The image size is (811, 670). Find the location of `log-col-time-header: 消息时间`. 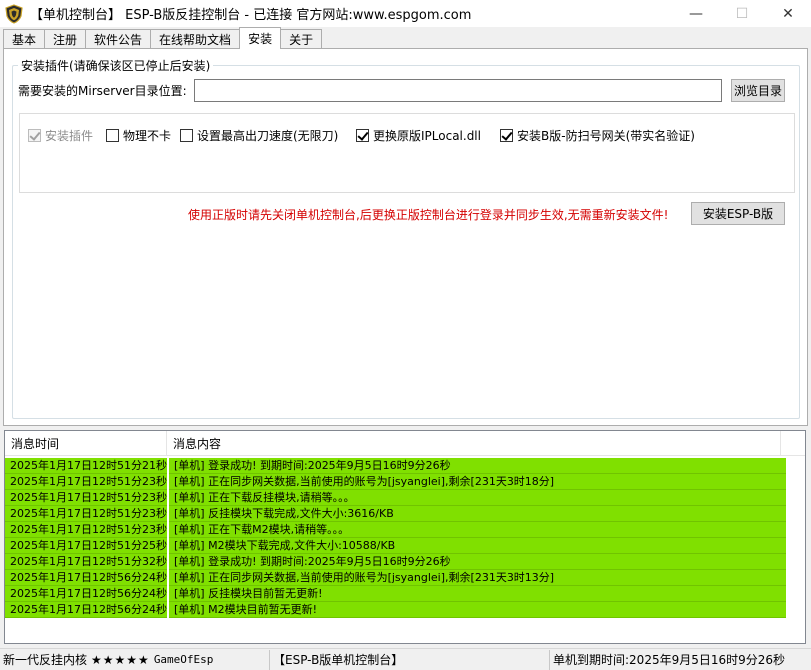

log-col-time-header: 消息时间 is located at coordinates (86, 443).